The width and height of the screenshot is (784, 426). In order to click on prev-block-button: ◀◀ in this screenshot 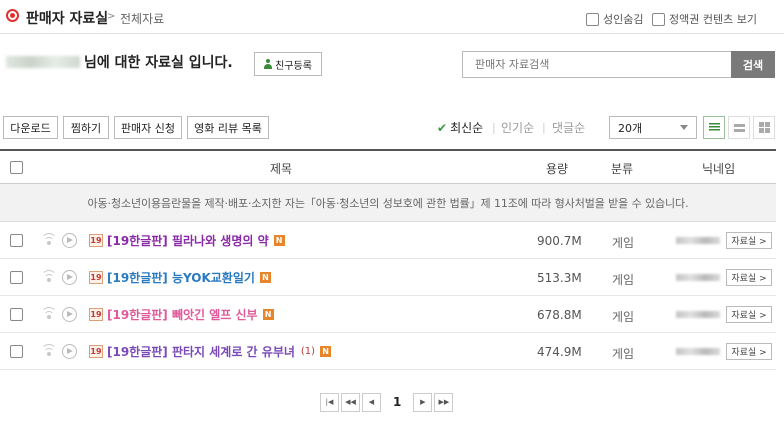, I will do `click(350, 402)`.